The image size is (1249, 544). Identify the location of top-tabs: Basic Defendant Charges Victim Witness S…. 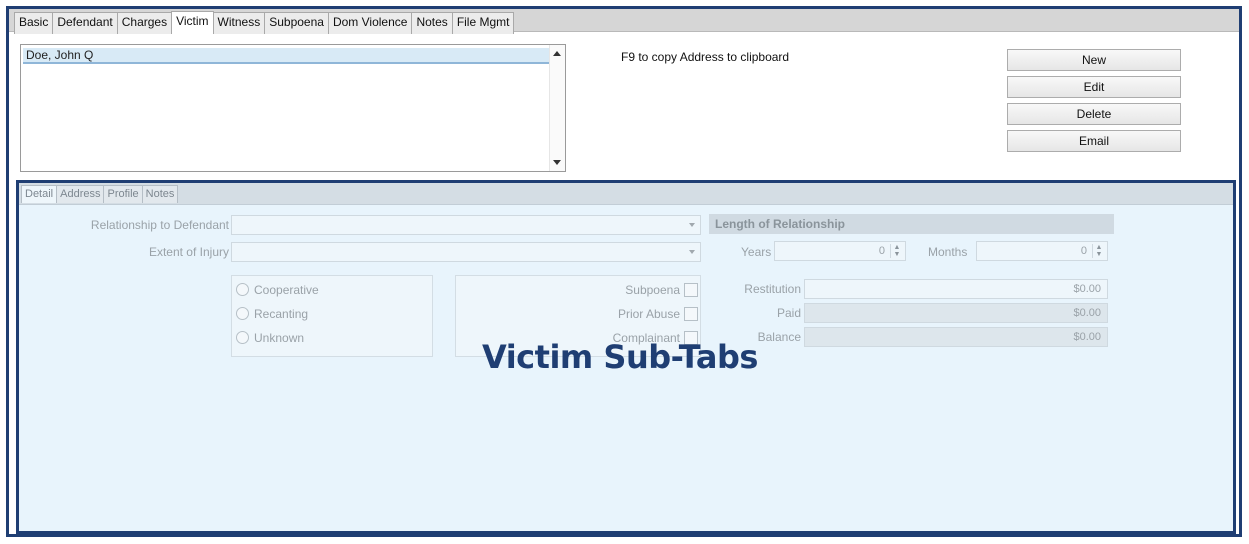
(264, 22).